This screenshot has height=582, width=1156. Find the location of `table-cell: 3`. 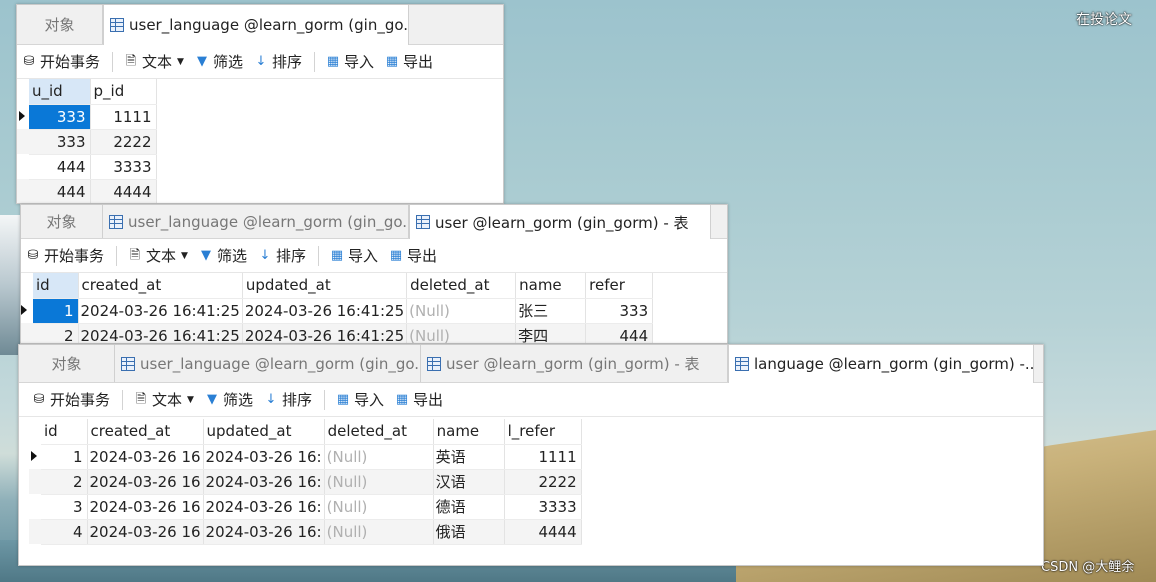

table-cell: 3 is located at coordinates (64, 507).